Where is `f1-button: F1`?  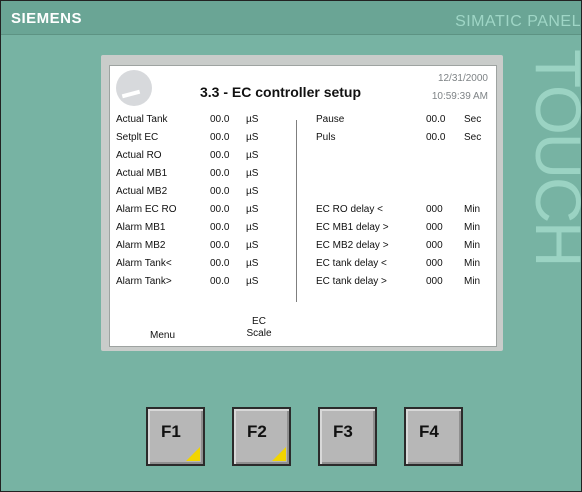 f1-button: F1 is located at coordinates (175, 436).